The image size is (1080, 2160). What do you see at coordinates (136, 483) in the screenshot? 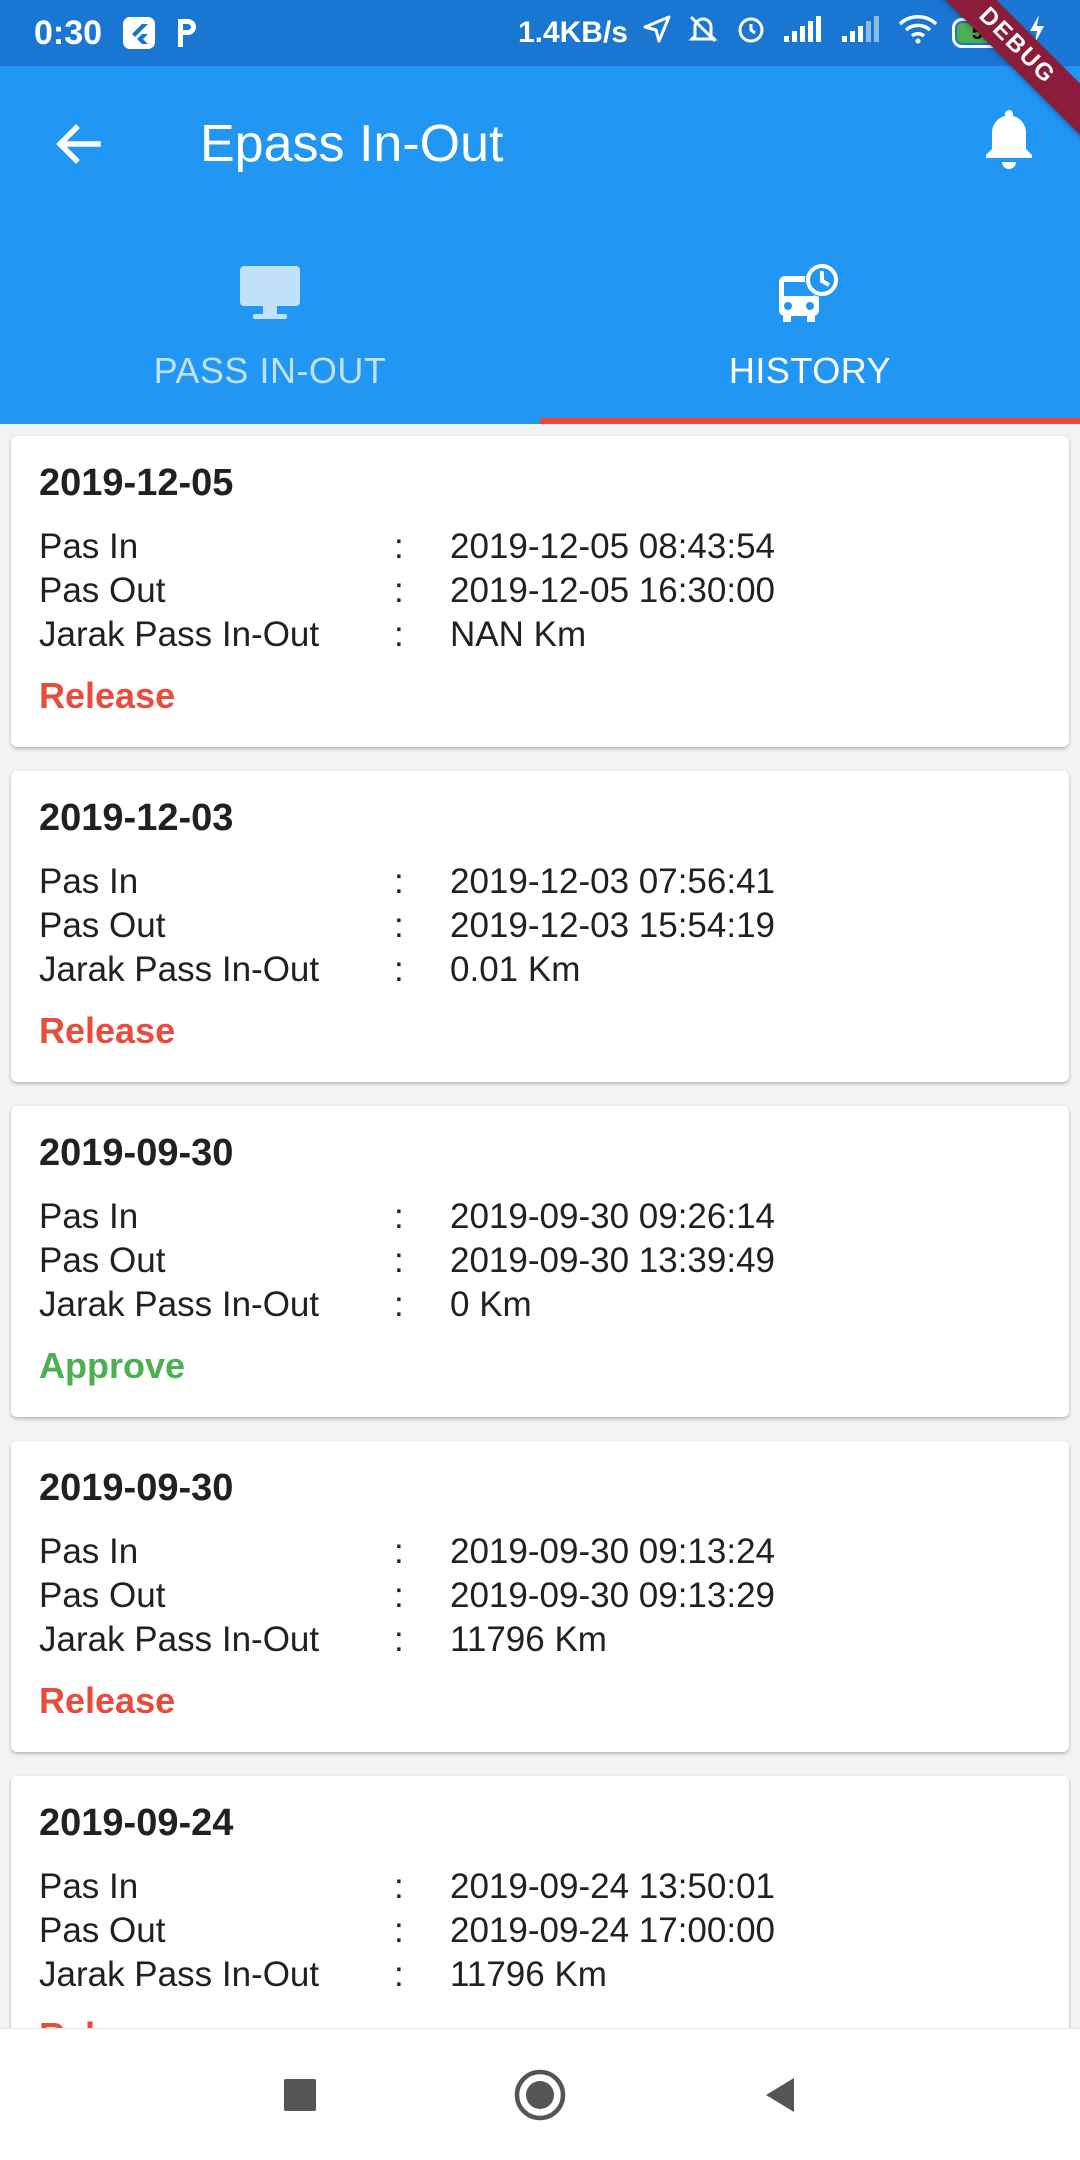
I see `history-date: 2019-12-05` at bounding box center [136, 483].